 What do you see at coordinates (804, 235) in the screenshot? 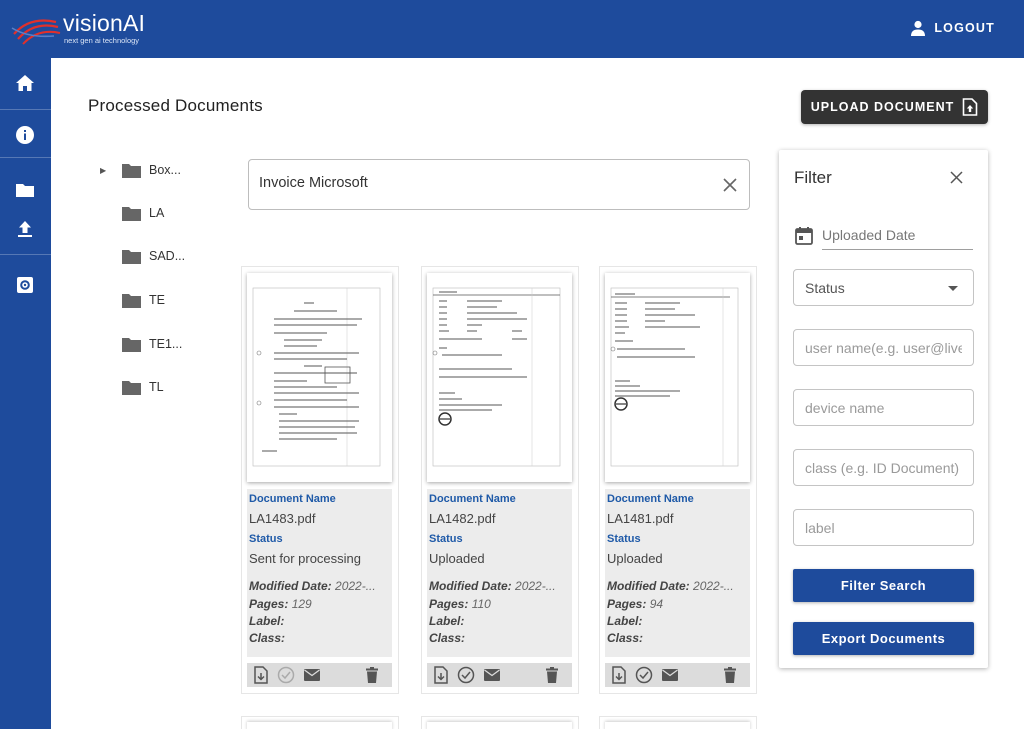
I see `calendar-icon` at bounding box center [804, 235].